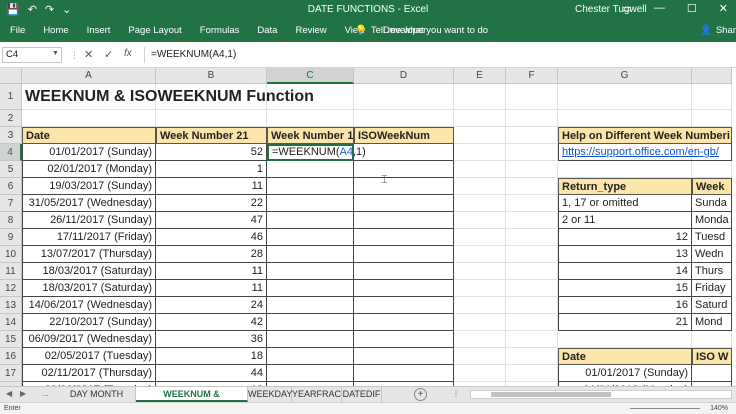  What do you see at coordinates (11, 220) in the screenshot?
I see `row-header-8: 8` at bounding box center [11, 220].